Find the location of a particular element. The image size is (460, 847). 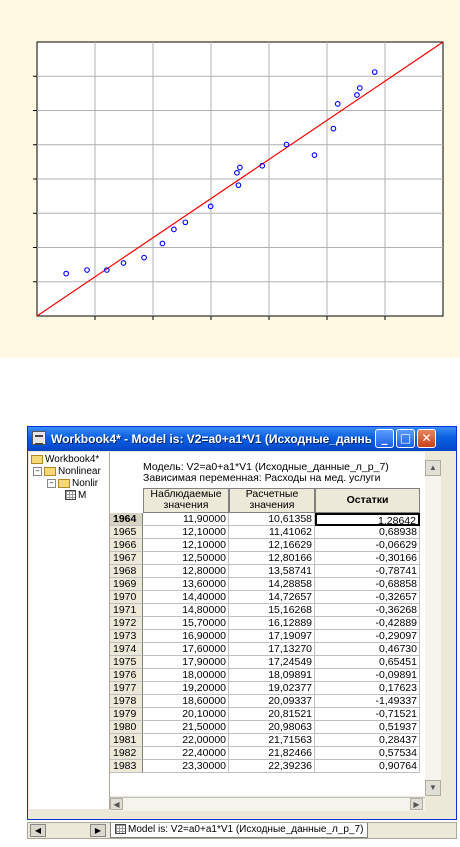

cell-residual: 0,90764 is located at coordinates (367, 766).